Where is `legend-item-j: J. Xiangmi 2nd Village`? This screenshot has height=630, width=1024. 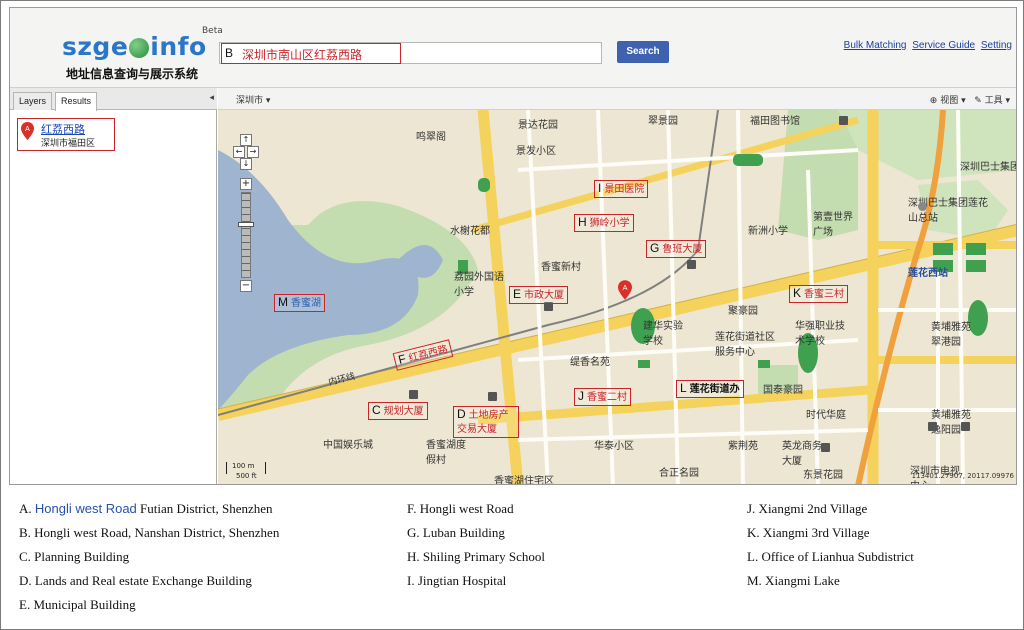
legend-item-j: J. Xiangmi 2nd Village is located at coordinates (807, 508).